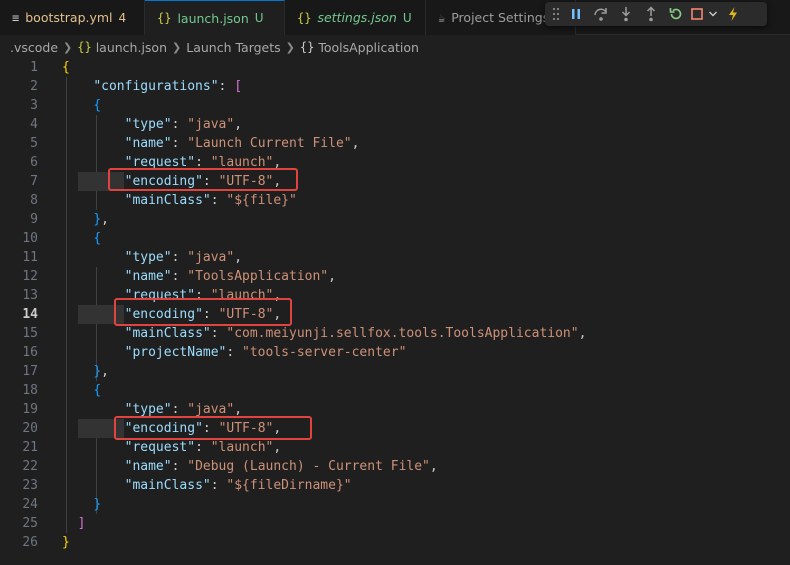  I want to click on code-line: 17 },, so click(395, 371).